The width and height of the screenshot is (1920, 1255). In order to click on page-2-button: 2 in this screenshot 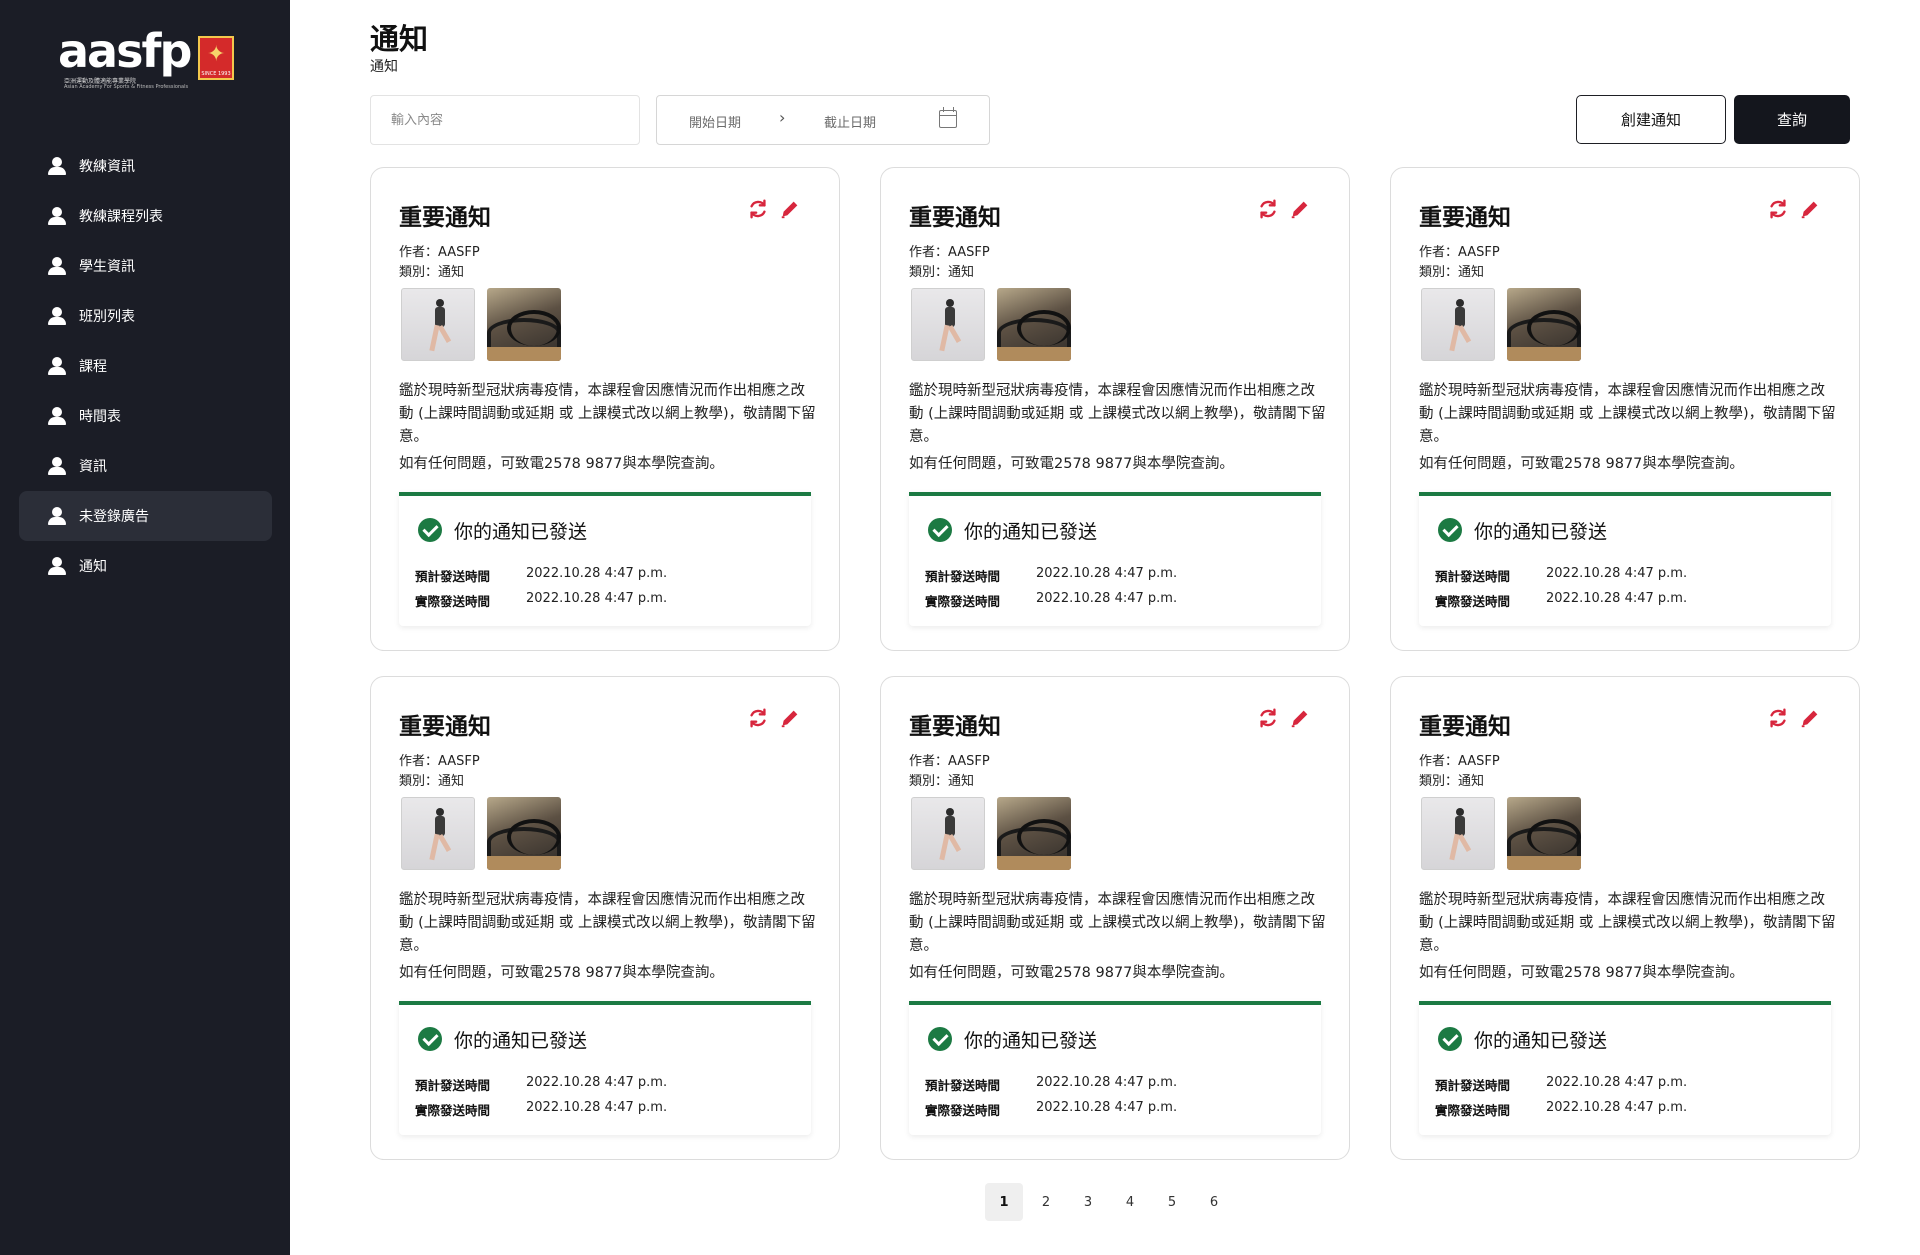, I will do `click(1046, 1202)`.